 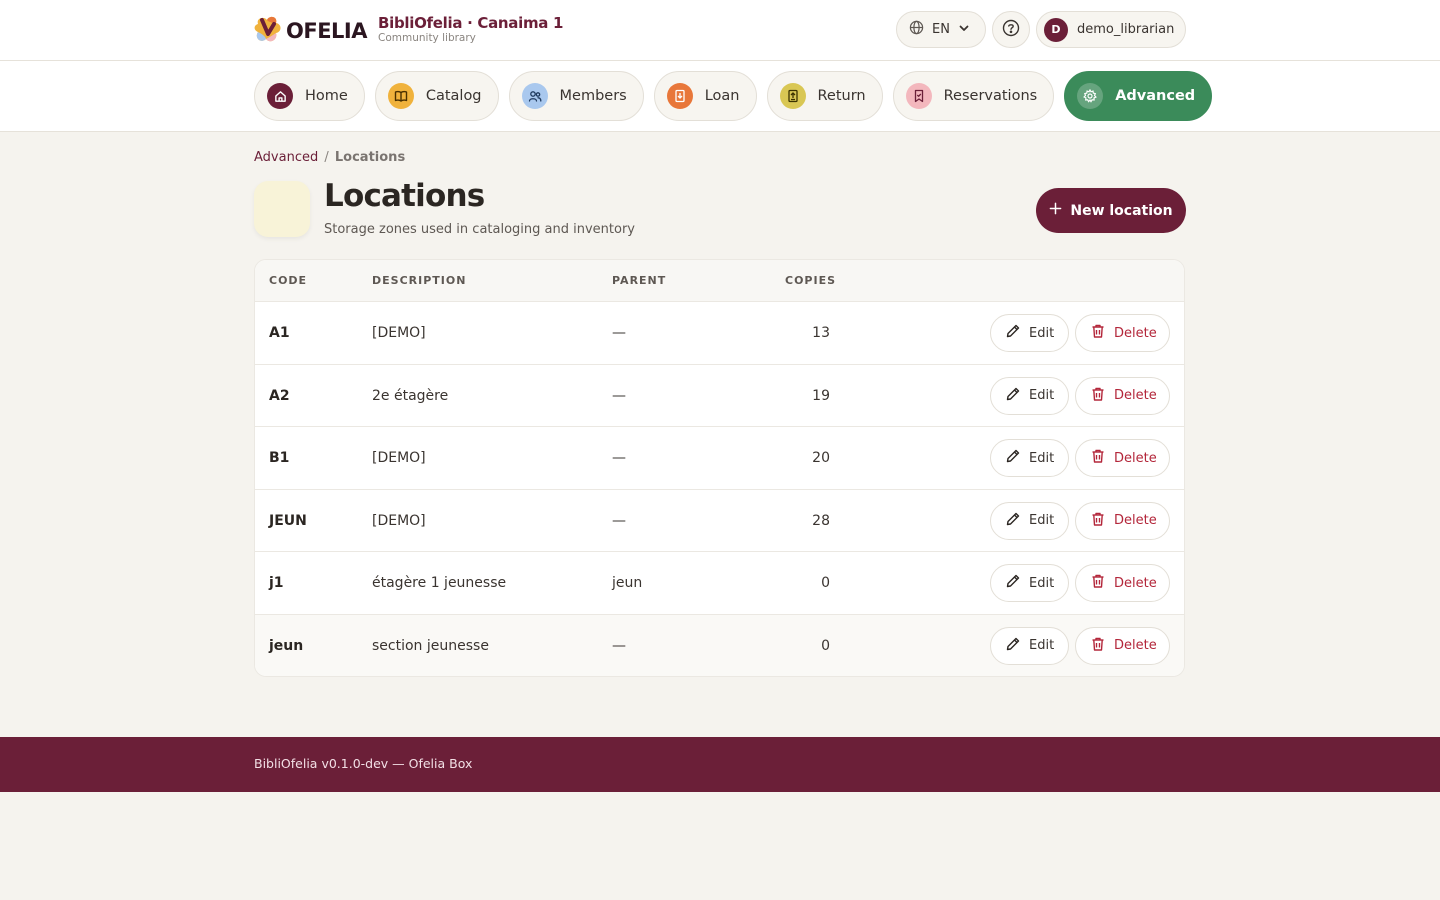 I want to click on chevron-down-icon, so click(x=964, y=30).